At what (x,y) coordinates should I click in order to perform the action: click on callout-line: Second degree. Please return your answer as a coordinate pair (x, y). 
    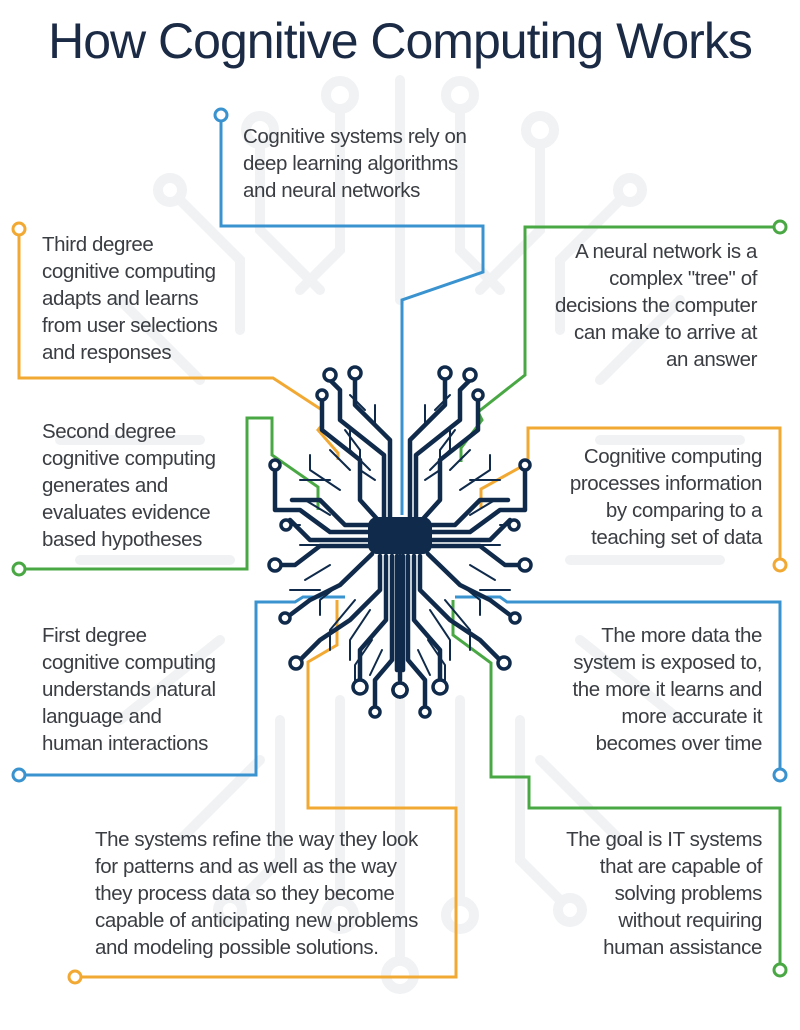
    Looking at the image, I should click on (109, 431).